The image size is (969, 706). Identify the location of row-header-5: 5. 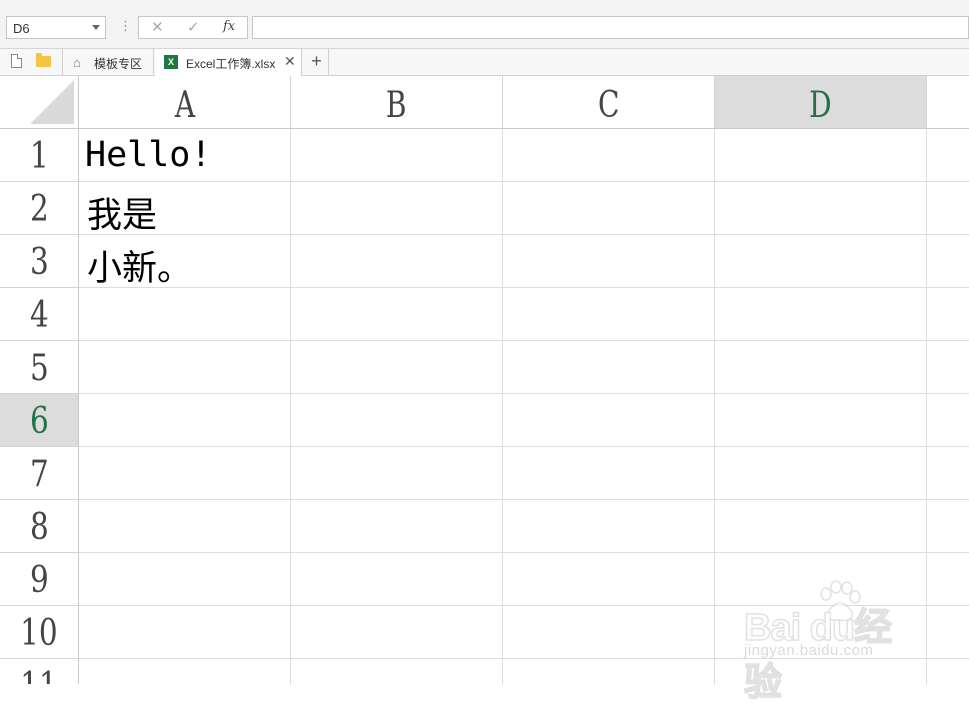
(39, 367).